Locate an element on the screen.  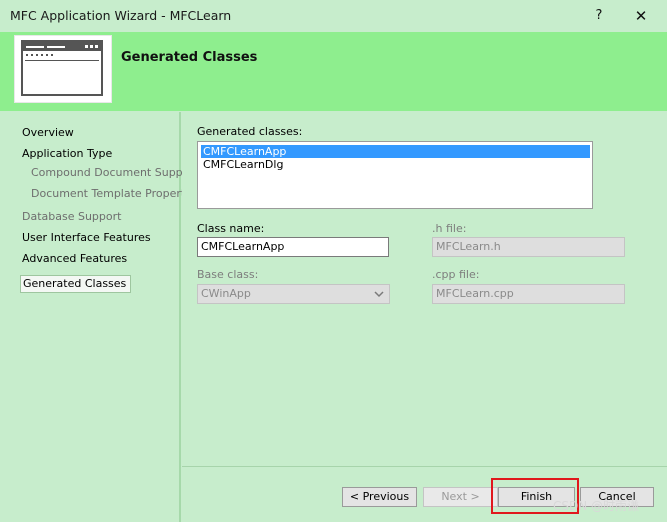
page-title: Generated Classes is located at coordinates (189, 57).